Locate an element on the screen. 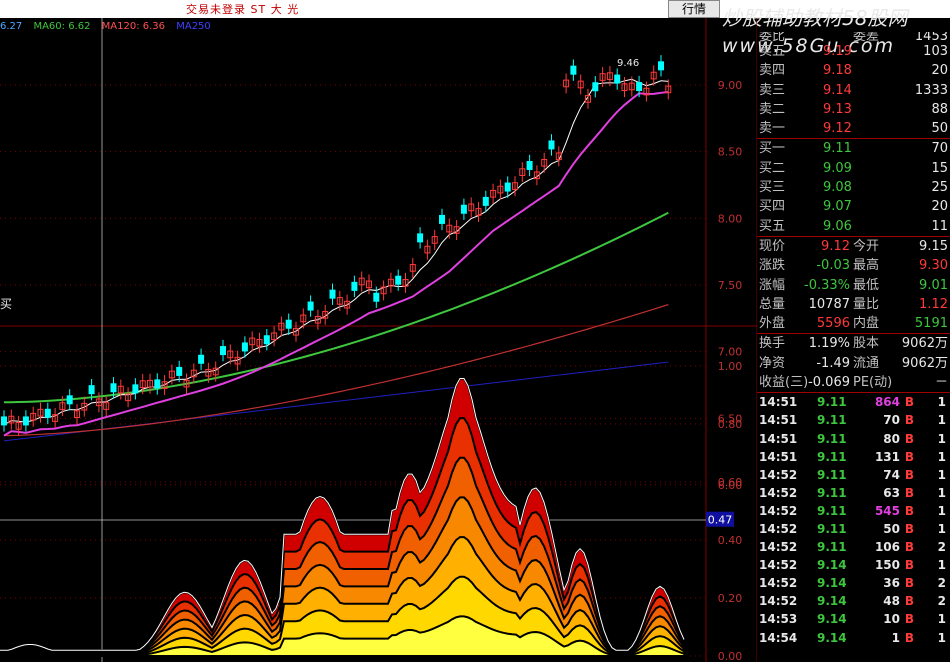  ask-row: 卖三 9.14 1333 is located at coordinates (853, 90).